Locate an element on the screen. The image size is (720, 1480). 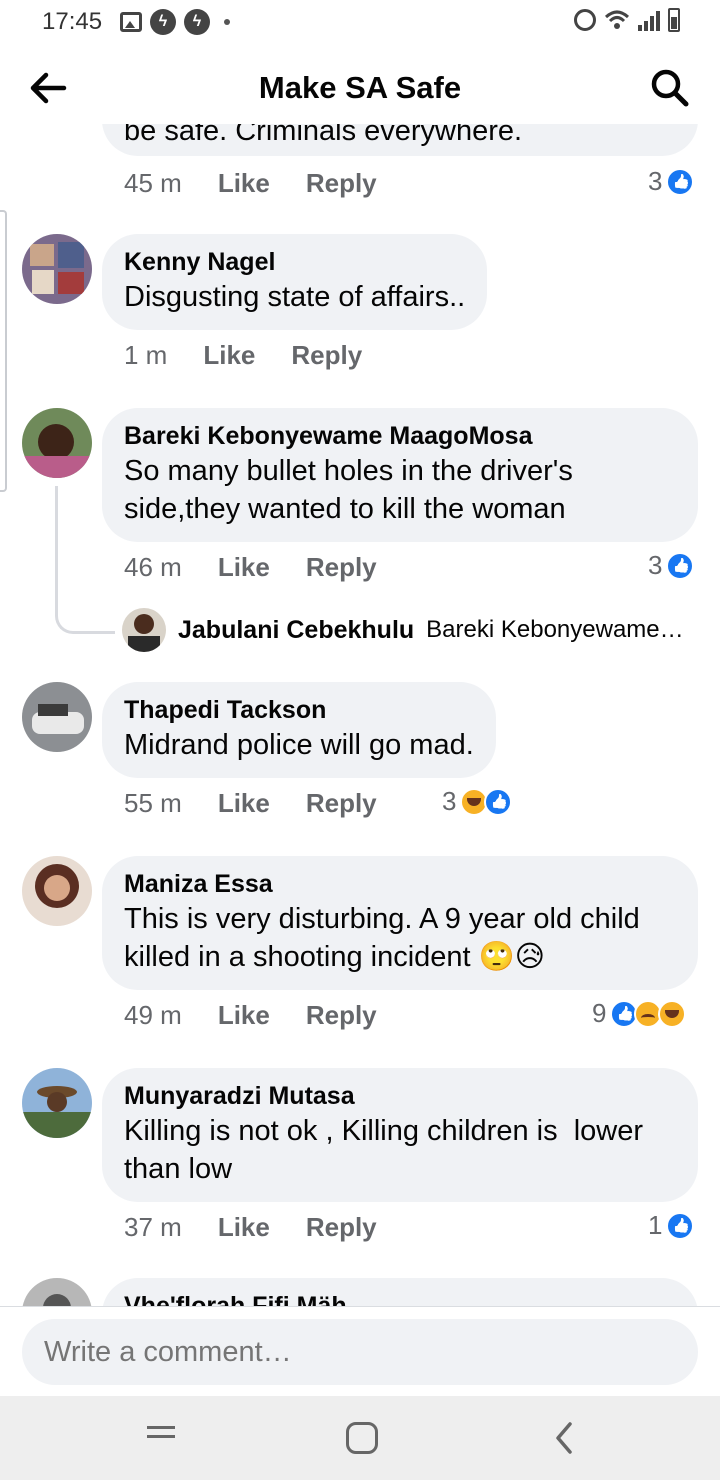
reaction-count: 9 is located at coordinates (599, 1013).